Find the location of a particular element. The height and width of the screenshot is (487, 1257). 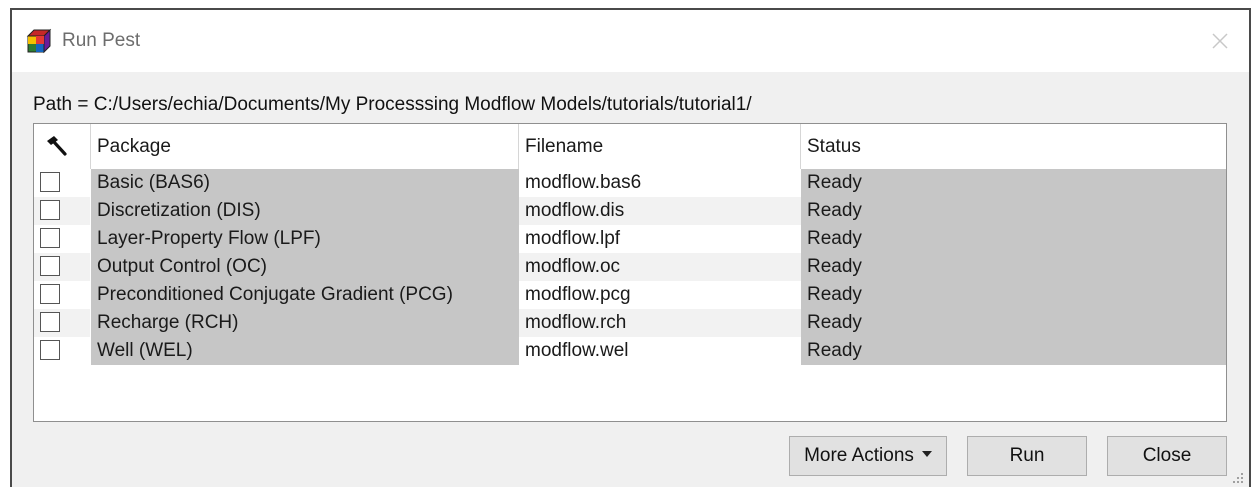

hammer-icon is located at coordinates (57, 146).